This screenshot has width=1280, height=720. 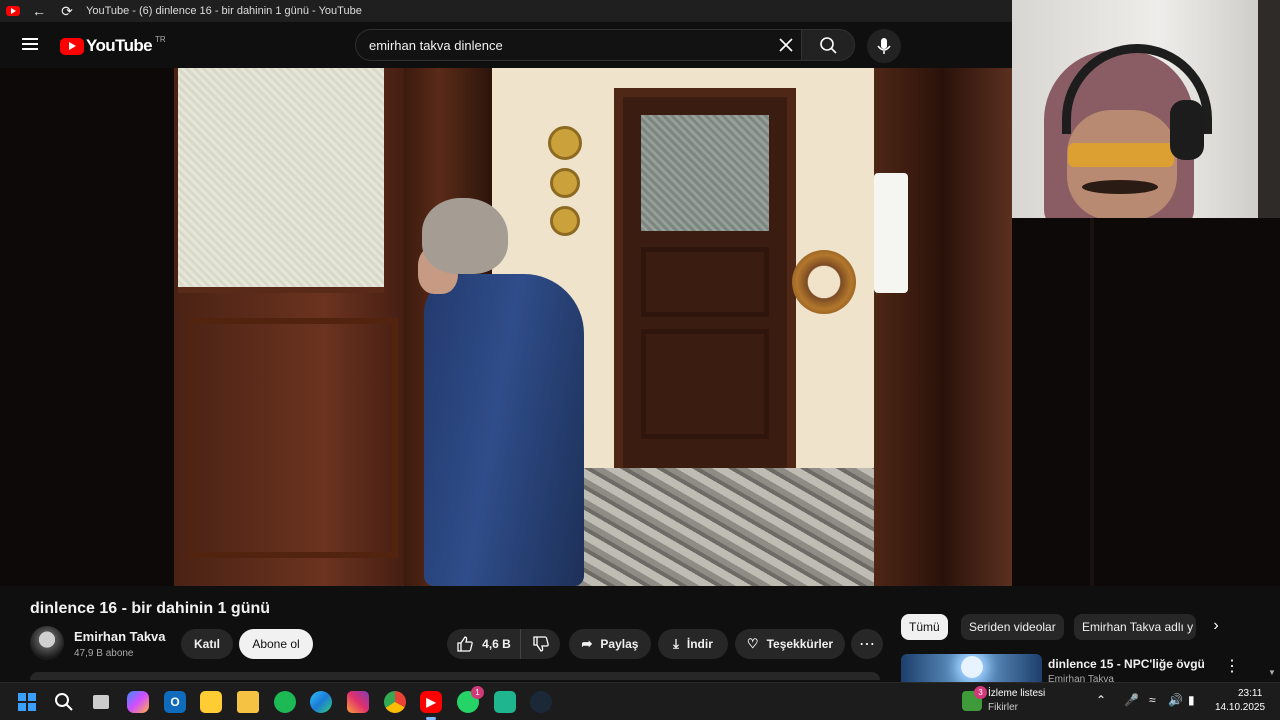 What do you see at coordinates (499, 392) in the screenshot?
I see `scene-person` at bounding box center [499, 392].